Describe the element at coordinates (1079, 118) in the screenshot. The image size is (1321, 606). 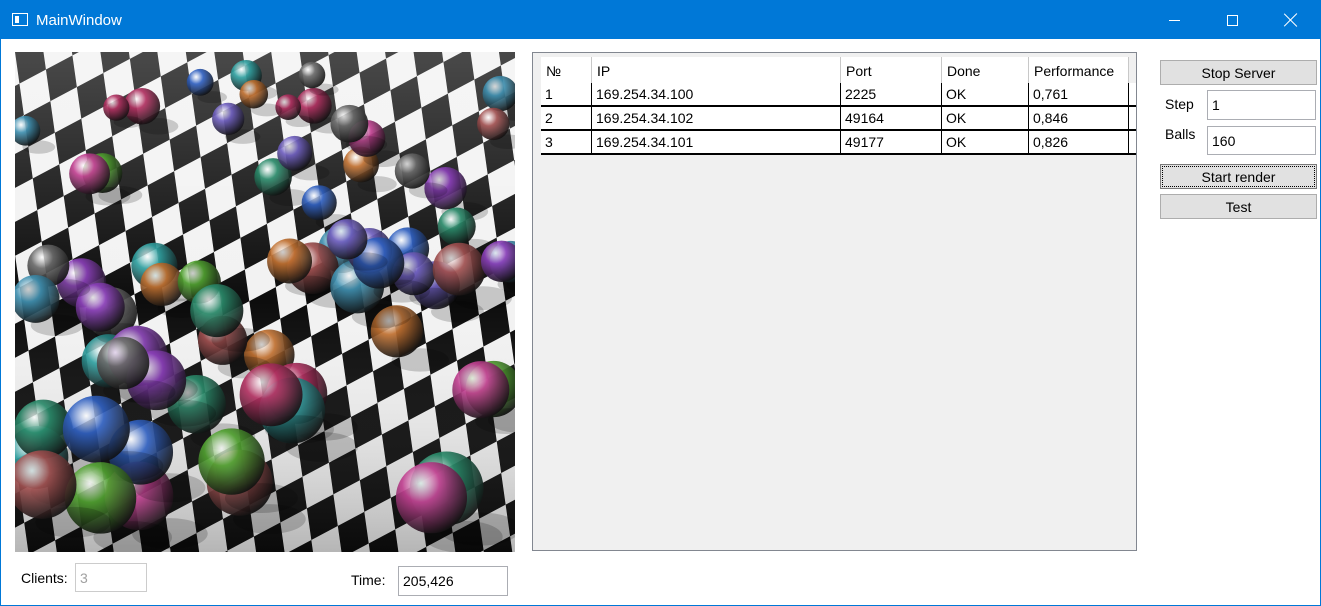
I see `cell-performance: 0,846` at that location.